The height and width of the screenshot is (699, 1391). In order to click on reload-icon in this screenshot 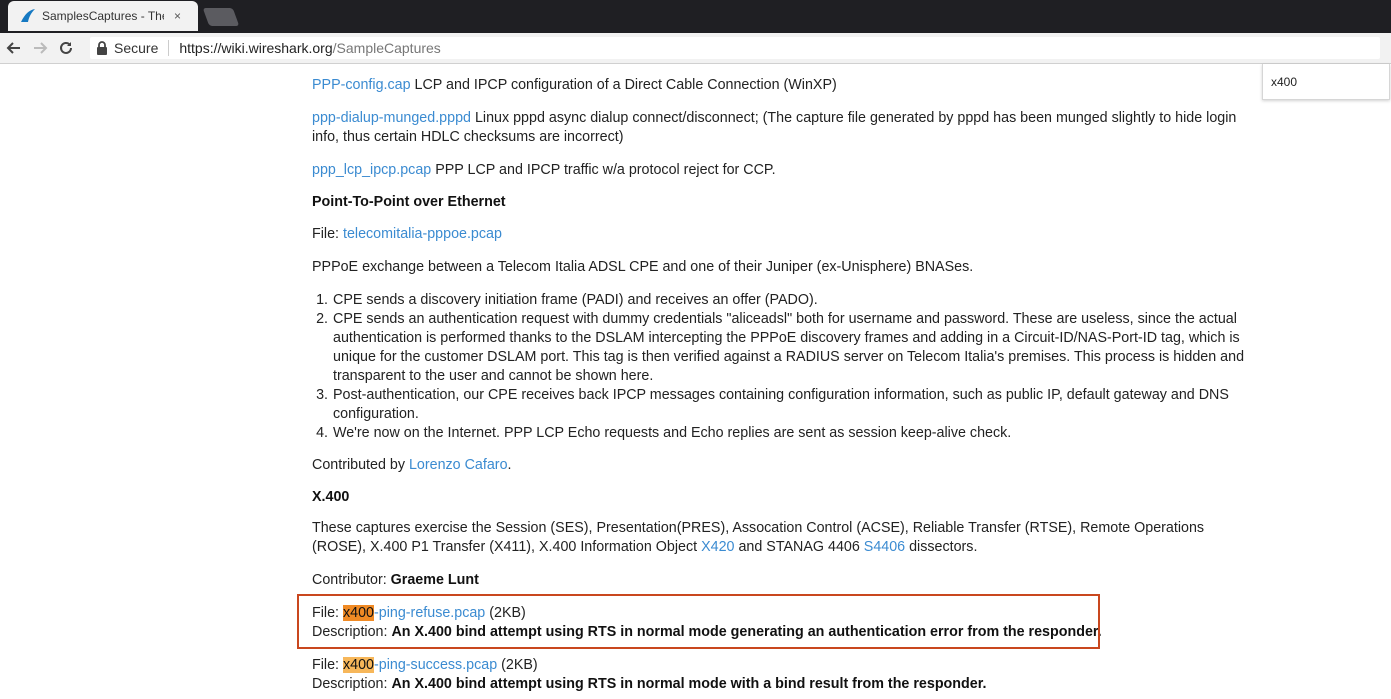, I will do `click(66, 47)`.